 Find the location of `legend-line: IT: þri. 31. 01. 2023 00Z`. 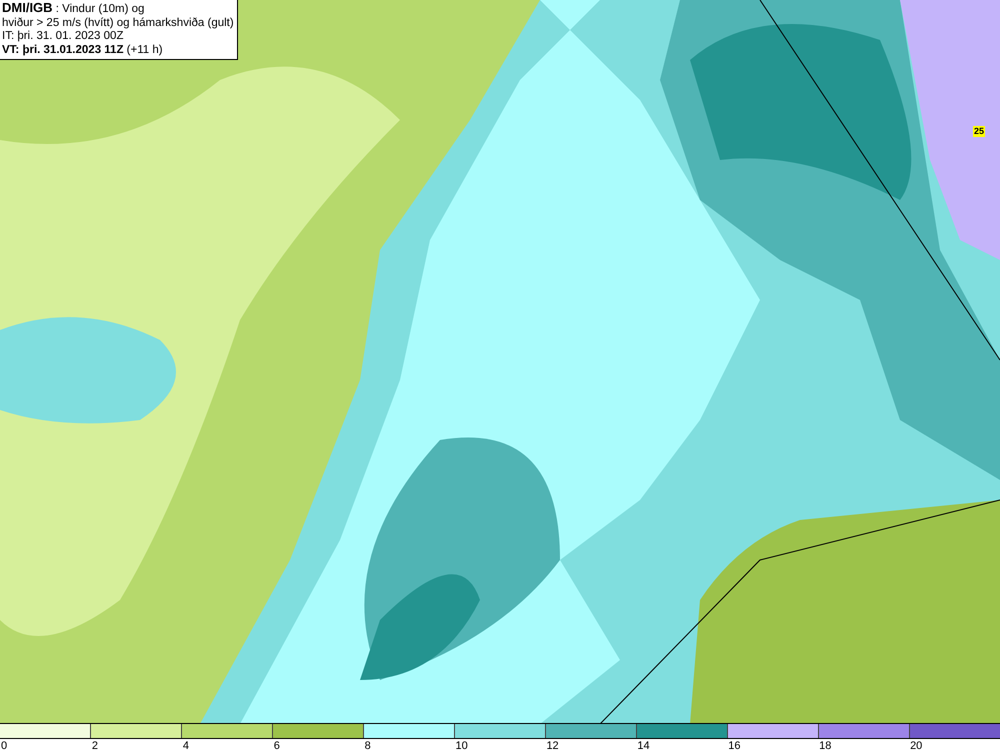

legend-line: IT: þri. 31. 01. 2023 00Z is located at coordinates (63, 37).